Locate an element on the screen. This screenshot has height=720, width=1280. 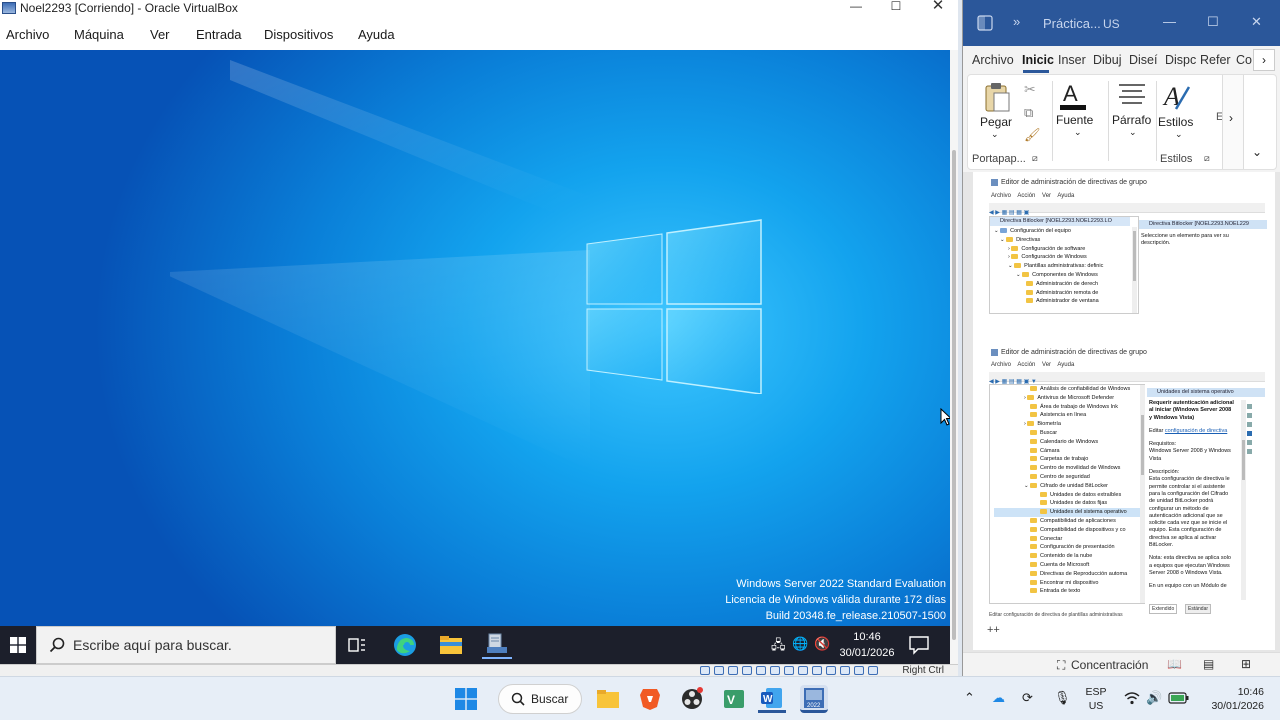
copy-icon: ⧉ is located at coordinates (1028, 113).